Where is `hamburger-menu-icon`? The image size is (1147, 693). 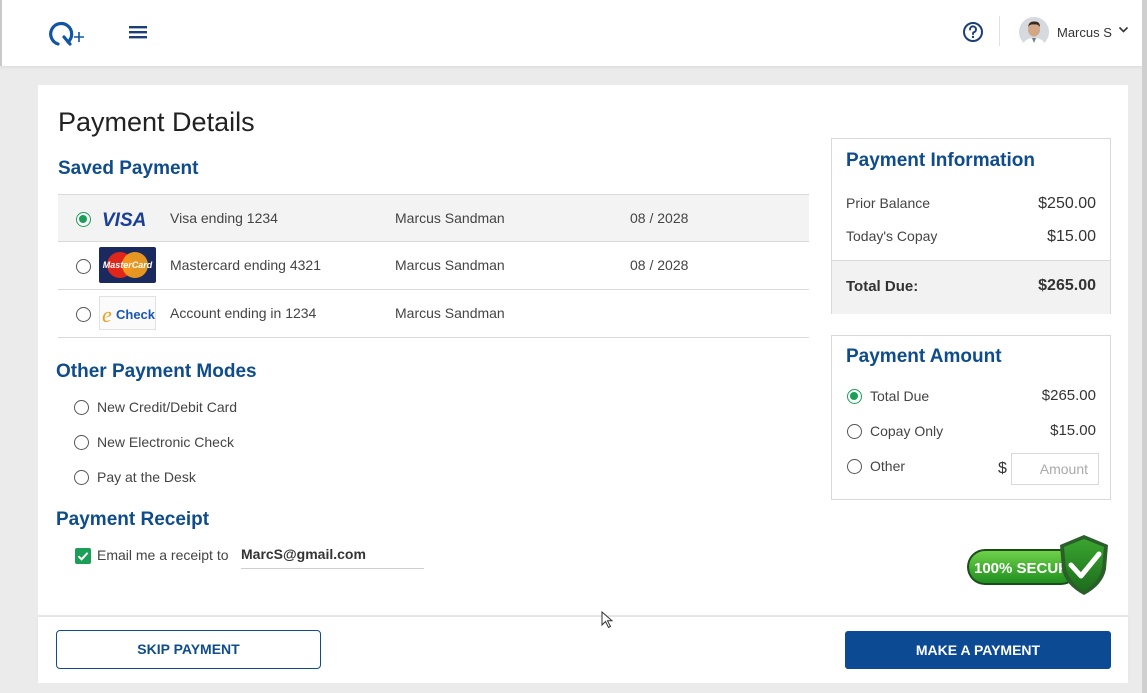 hamburger-menu-icon is located at coordinates (138, 32).